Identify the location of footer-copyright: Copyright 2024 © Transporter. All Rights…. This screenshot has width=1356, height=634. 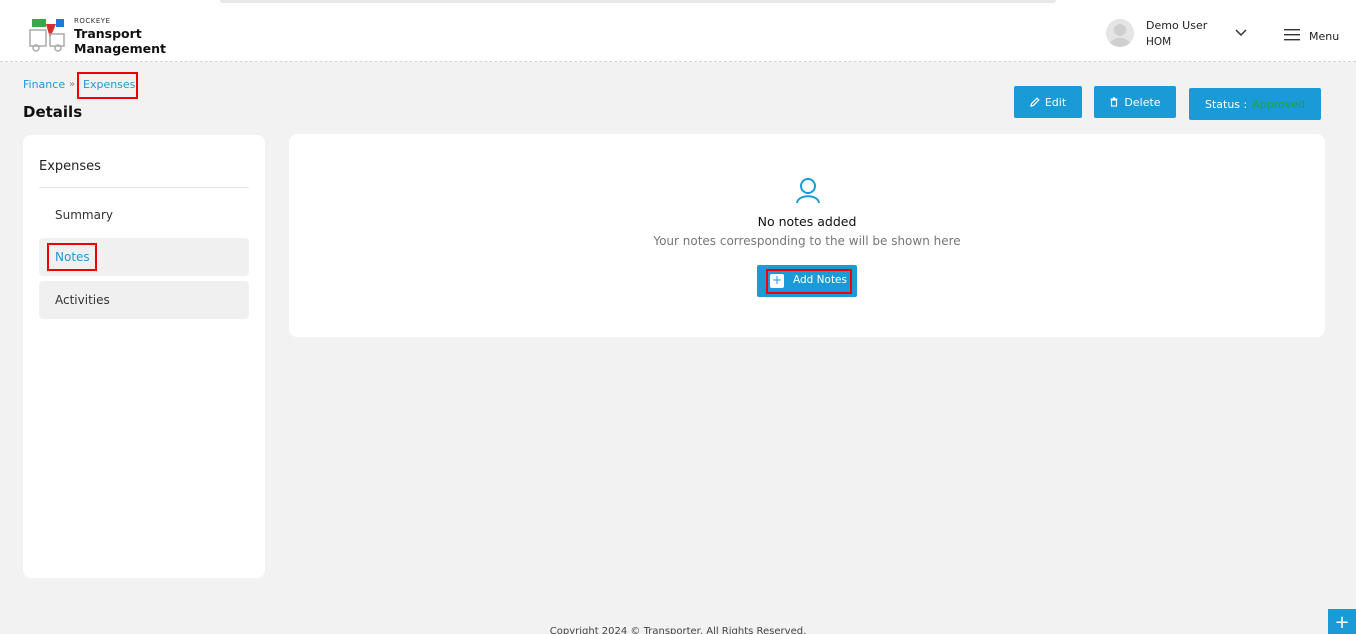
(678, 630).